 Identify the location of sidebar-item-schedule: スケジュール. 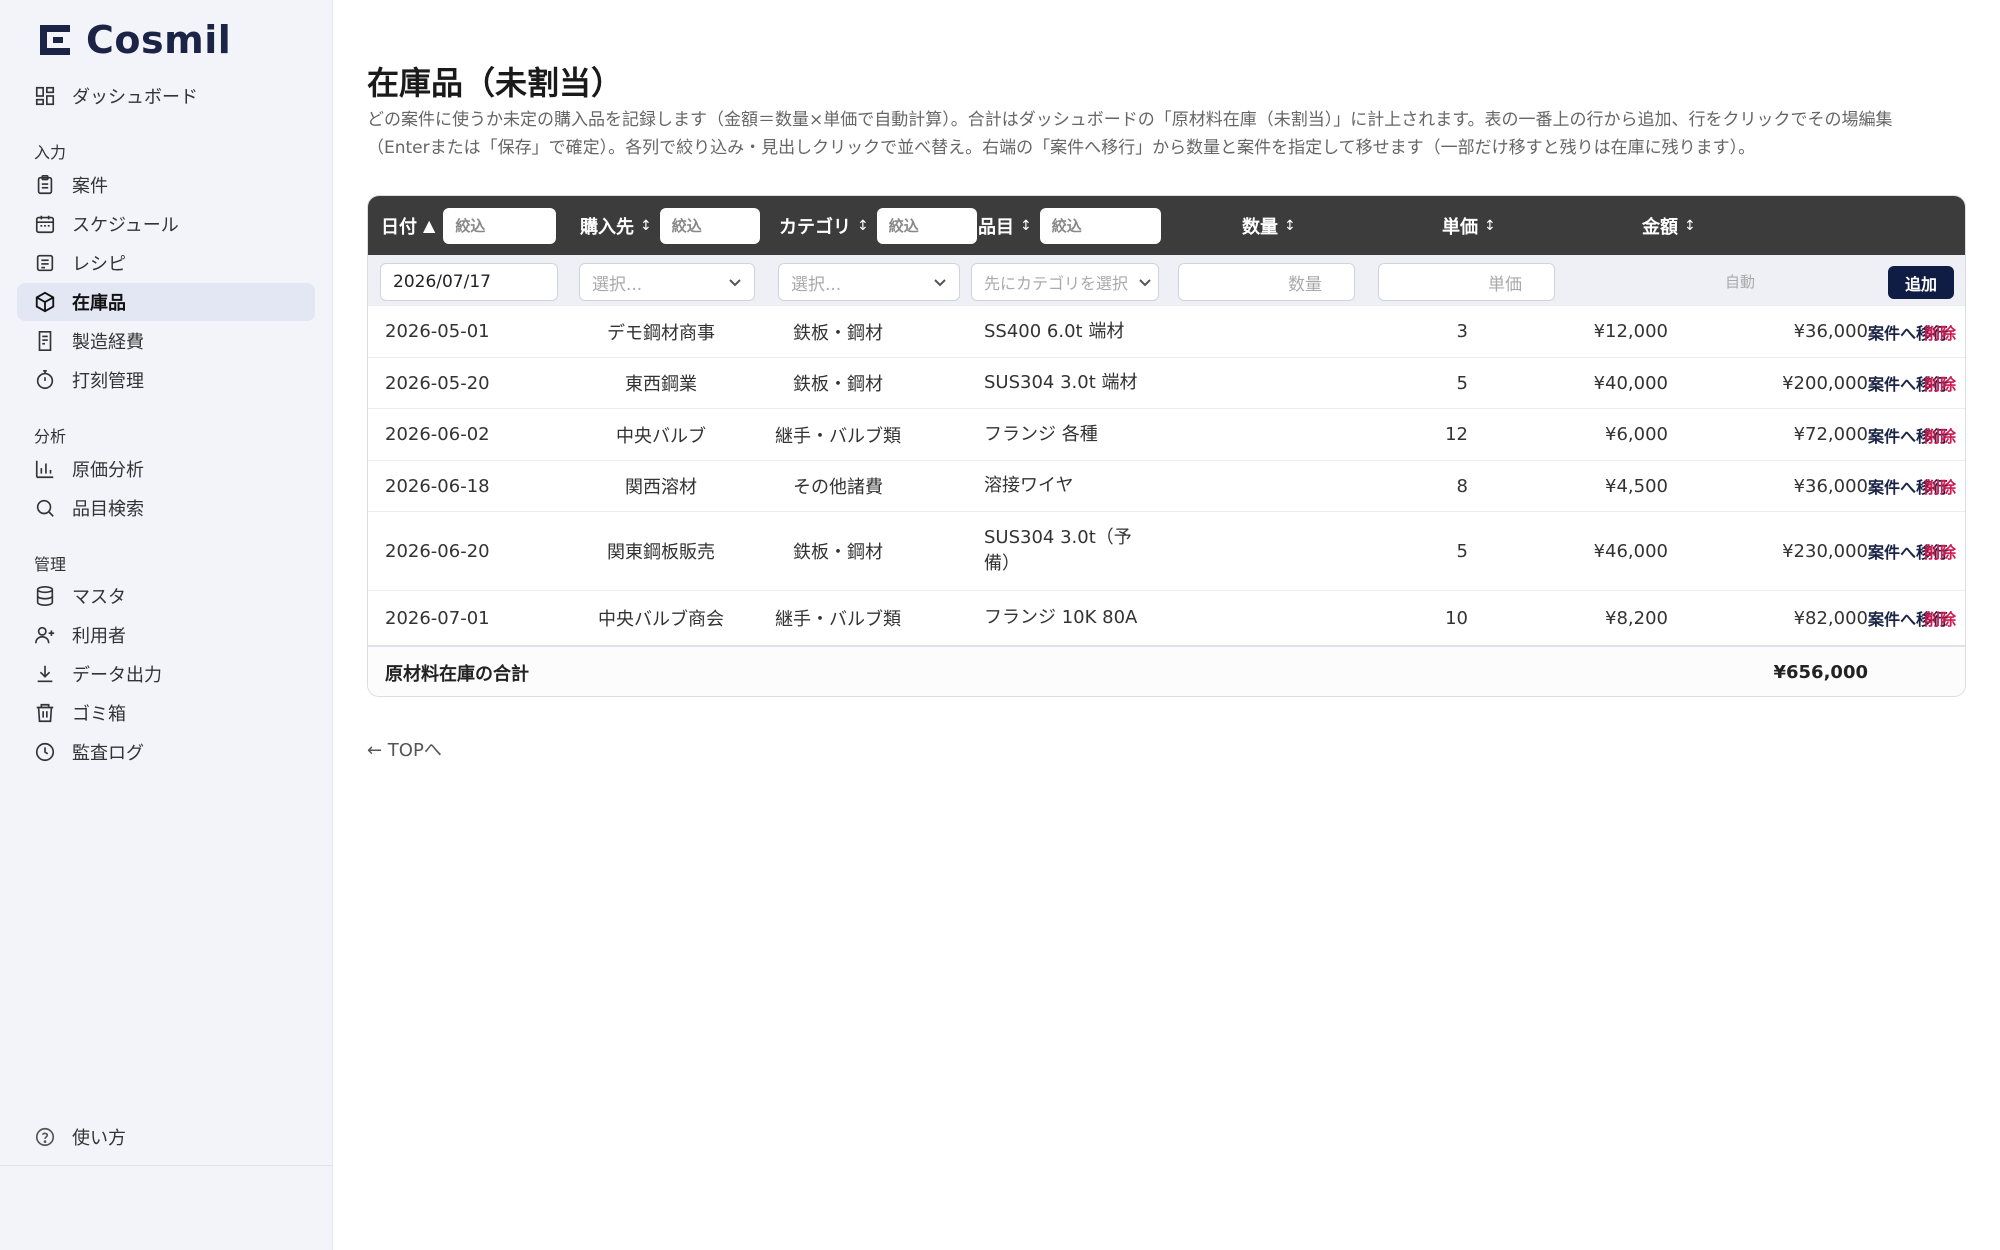
(166, 224).